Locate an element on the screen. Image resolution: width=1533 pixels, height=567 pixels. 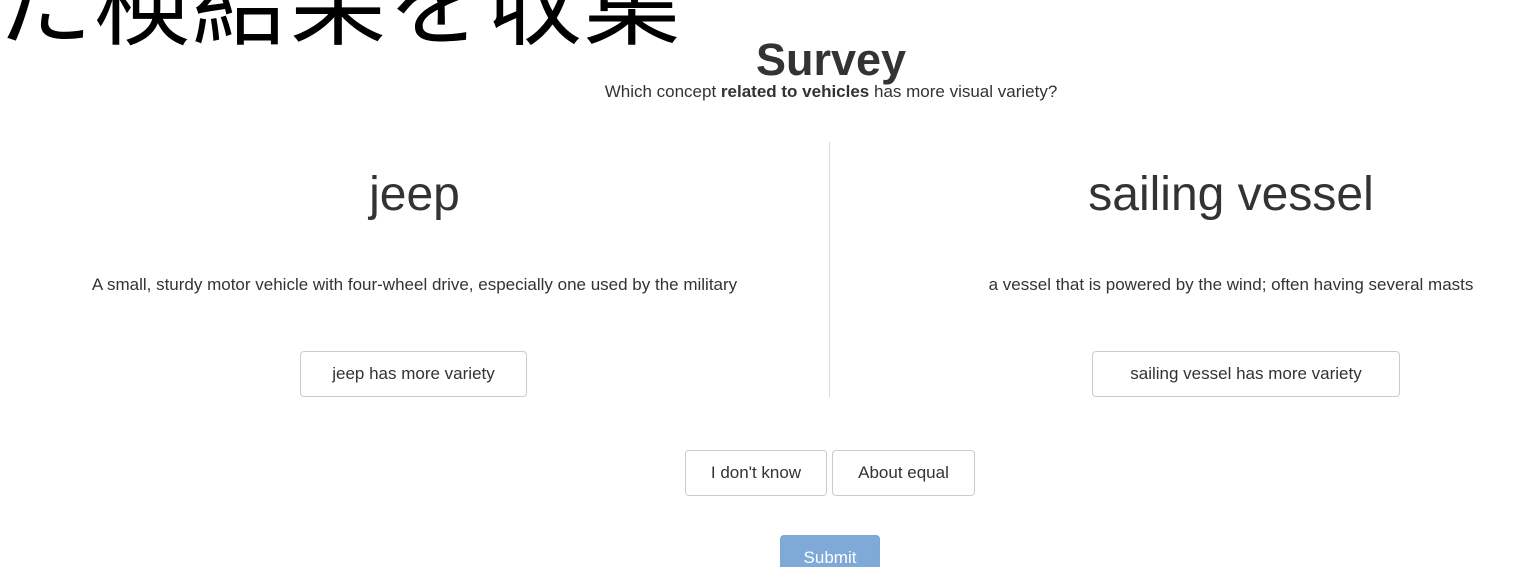
about-equal-button: About equal is located at coordinates (903, 473).